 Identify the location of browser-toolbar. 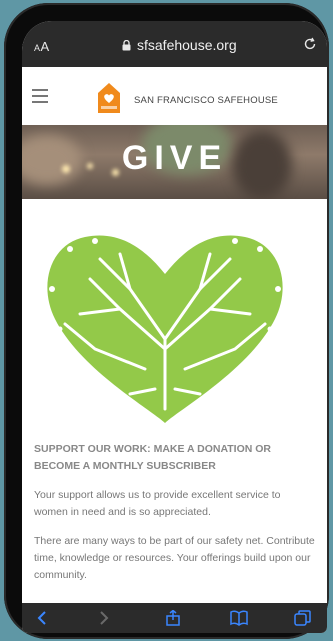
(174, 618).